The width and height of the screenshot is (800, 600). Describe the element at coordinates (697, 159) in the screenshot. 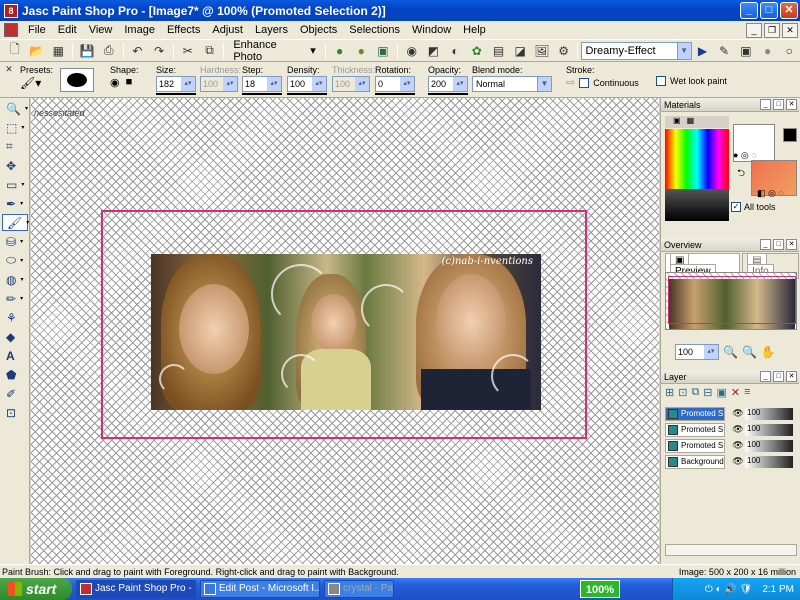

I see `color-spectrum` at that location.